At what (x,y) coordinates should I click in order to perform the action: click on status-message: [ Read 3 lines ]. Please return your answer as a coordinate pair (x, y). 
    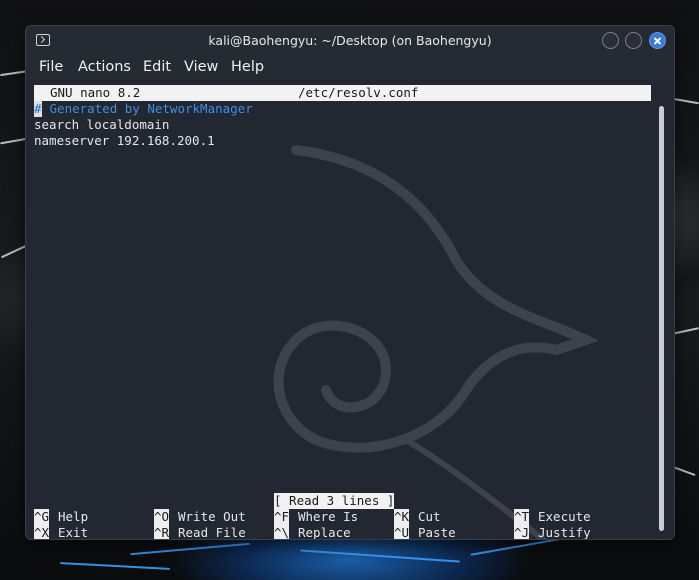
    Looking at the image, I should click on (334, 501).